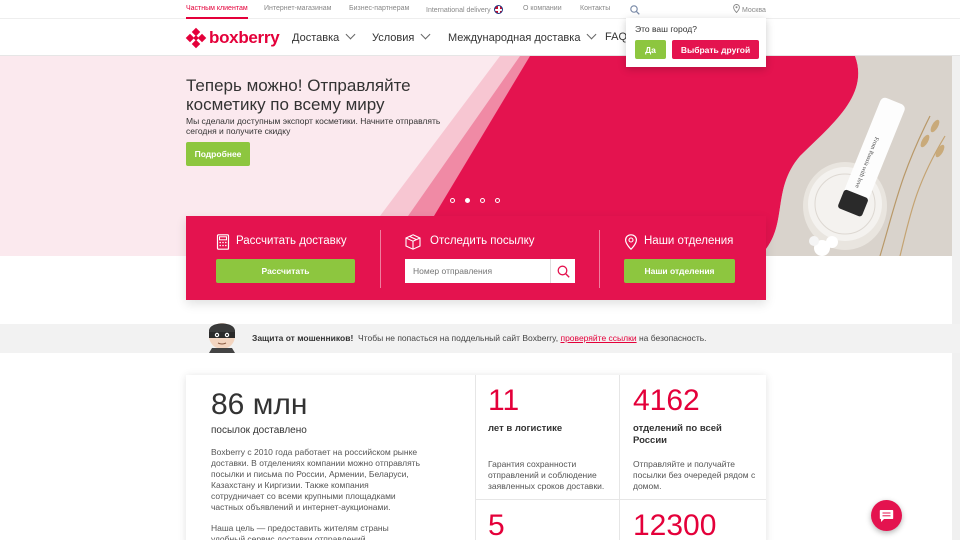 This screenshot has height=540, width=960. Describe the element at coordinates (223, 242) in the screenshot. I see `calculator-icon` at that location.